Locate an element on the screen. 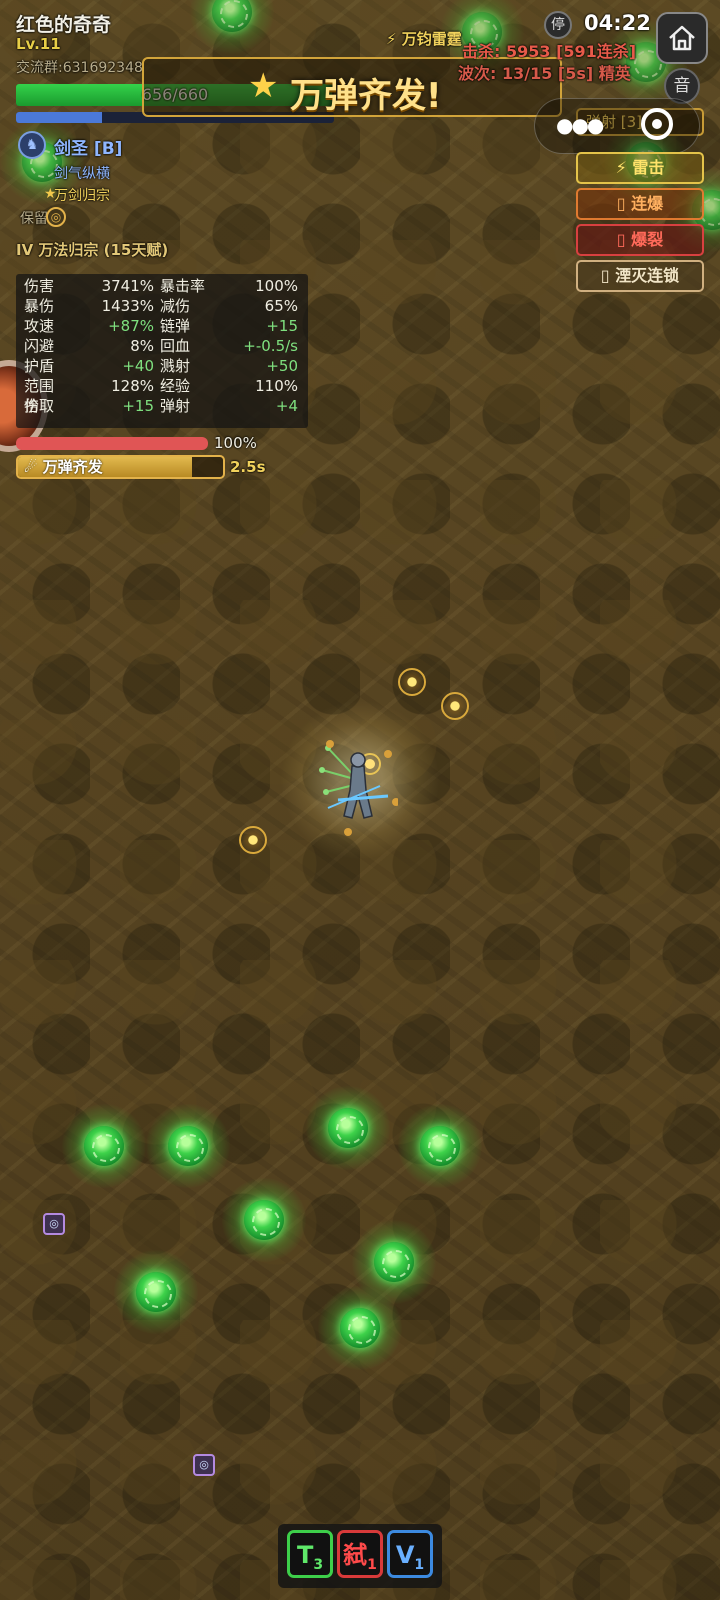 This screenshot has width=720, height=1600. stat-value: 65% is located at coordinates (281, 306).